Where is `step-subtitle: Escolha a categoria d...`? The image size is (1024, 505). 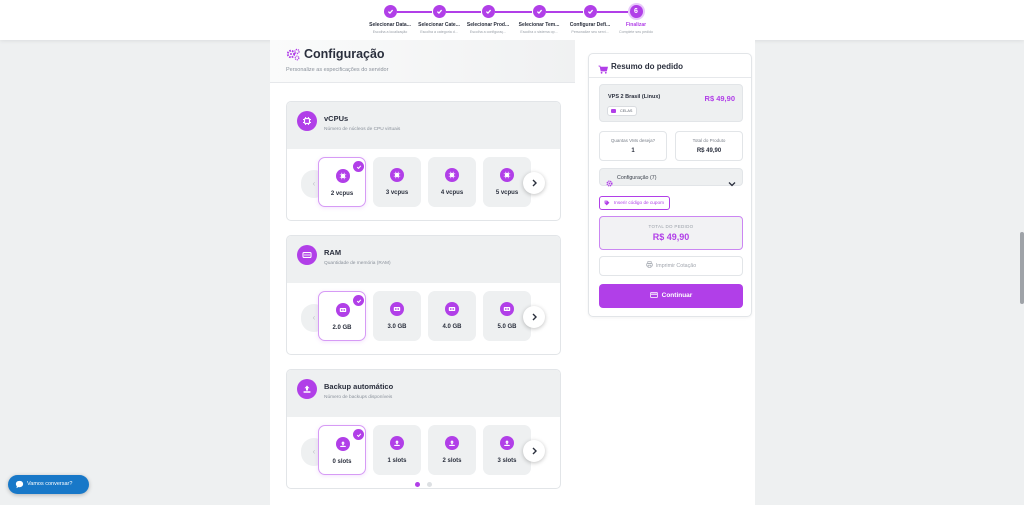 step-subtitle: Escolha a categoria d... is located at coordinates (439, 32).